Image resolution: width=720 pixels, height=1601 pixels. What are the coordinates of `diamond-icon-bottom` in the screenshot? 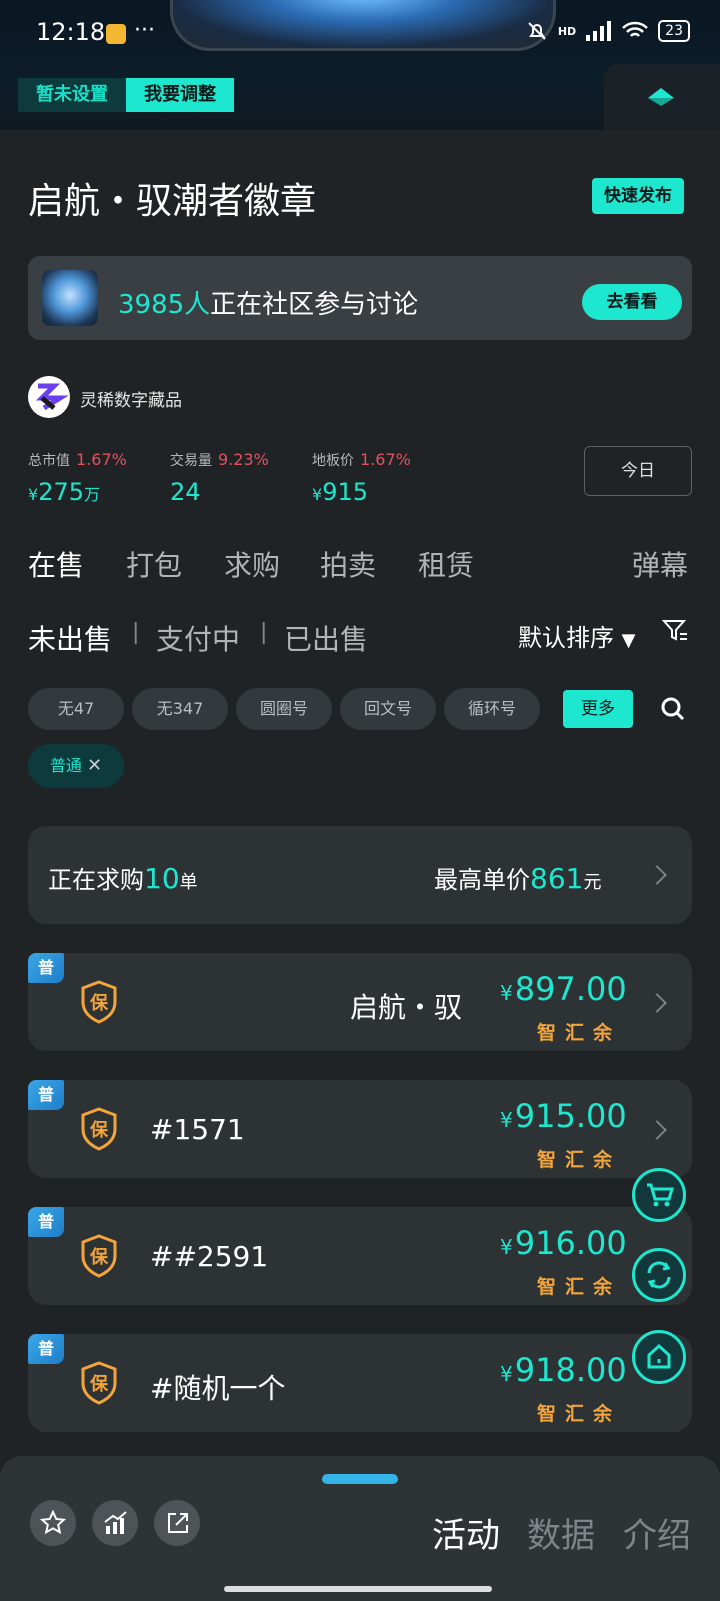 It's located at (661, 102).